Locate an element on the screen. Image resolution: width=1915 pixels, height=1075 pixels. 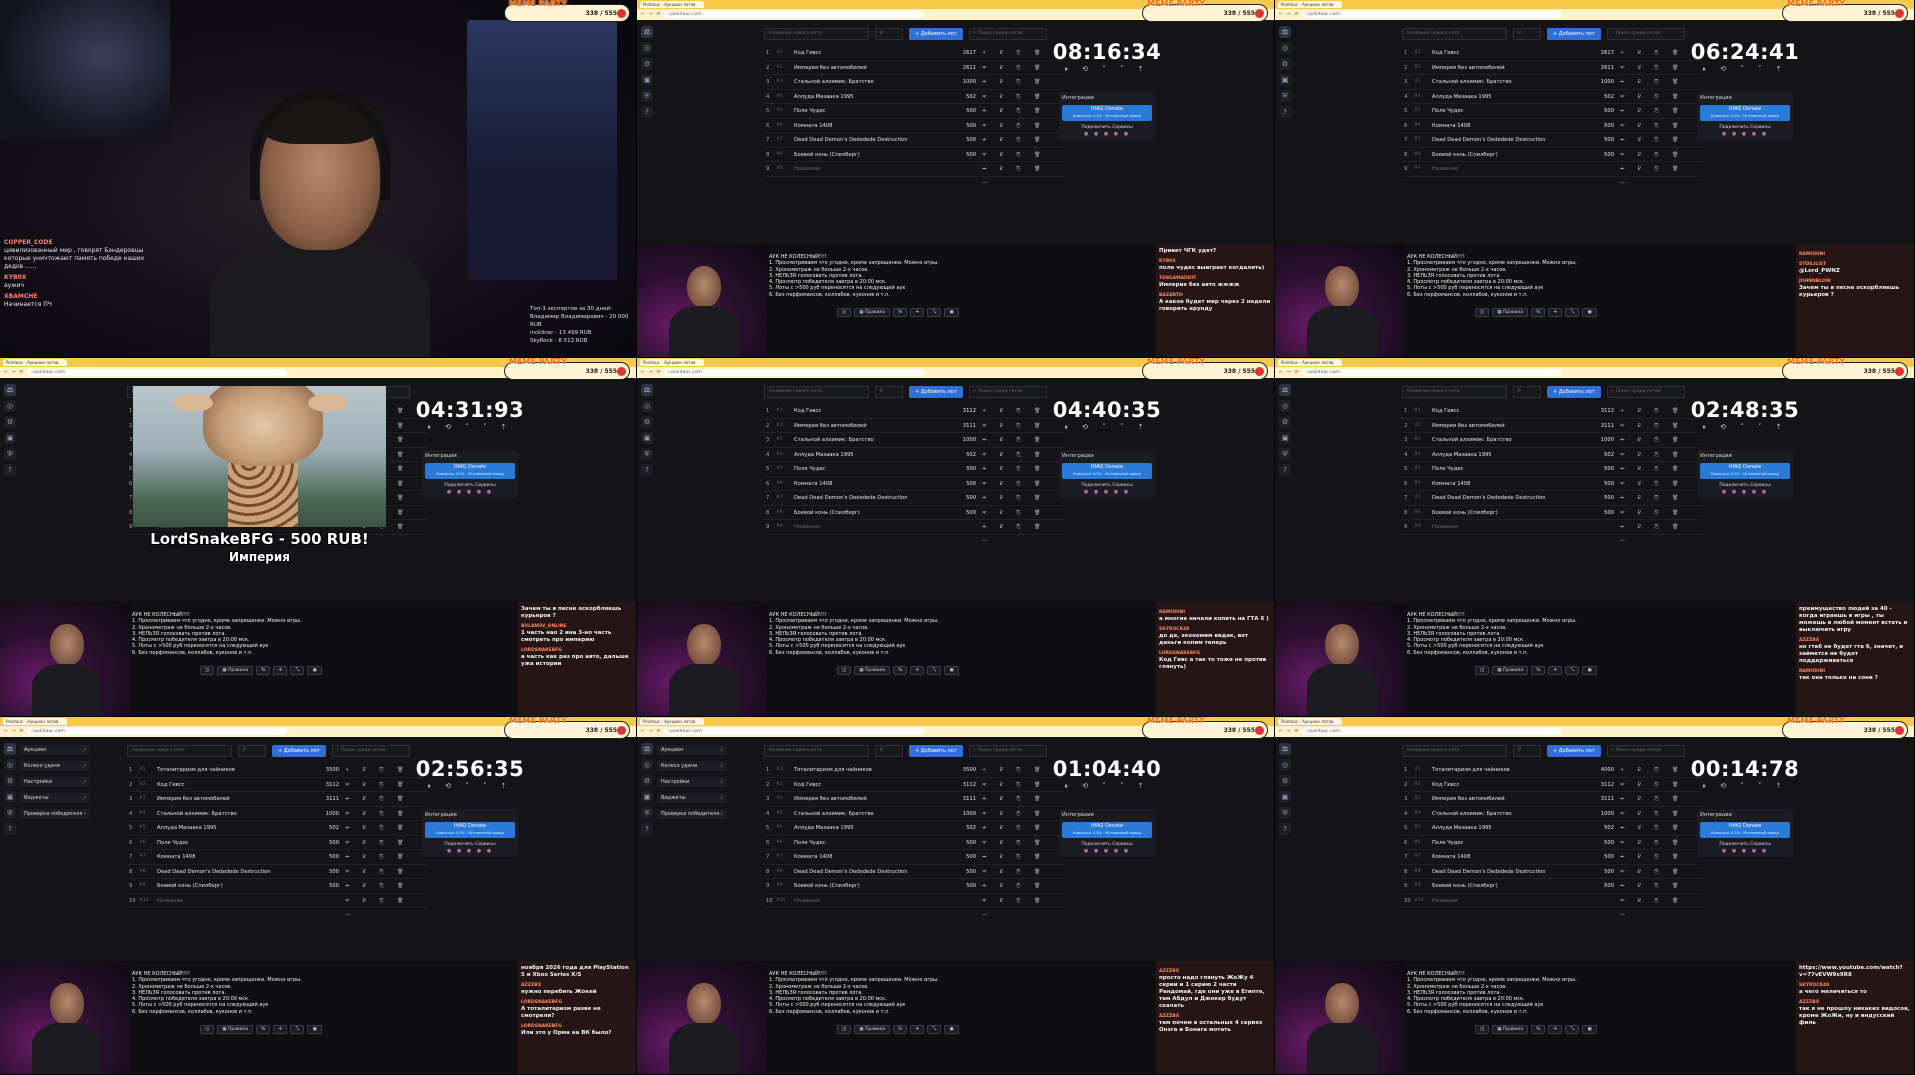
lot-name: Название is located at coordinates (1445, 901).